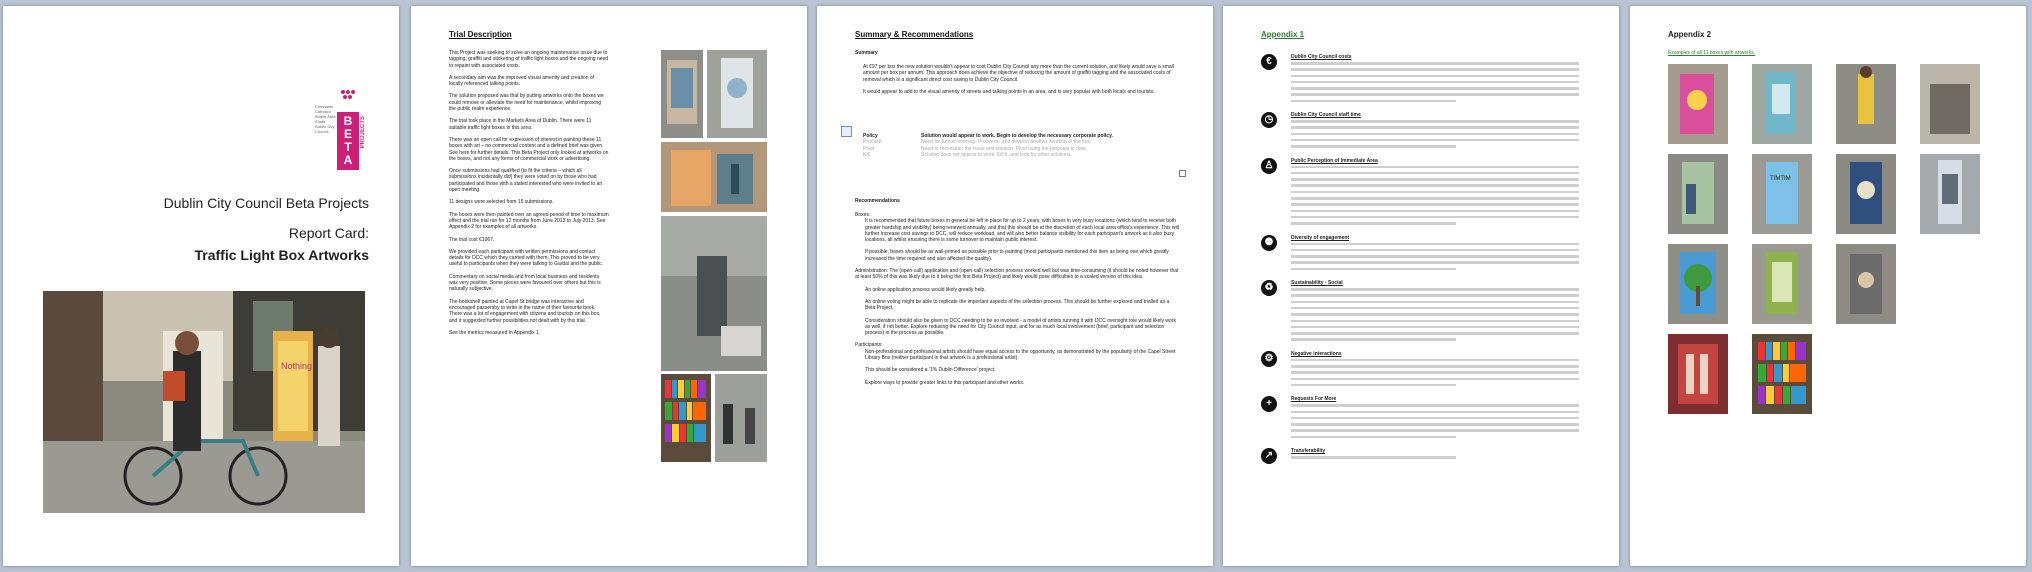 The height and width of the screenshot is (572, 2032). What do you see at coordinates (1283, 34) in the screenshot?
I see `page-title: Appendix 1` at bounding box center [1283, 34].